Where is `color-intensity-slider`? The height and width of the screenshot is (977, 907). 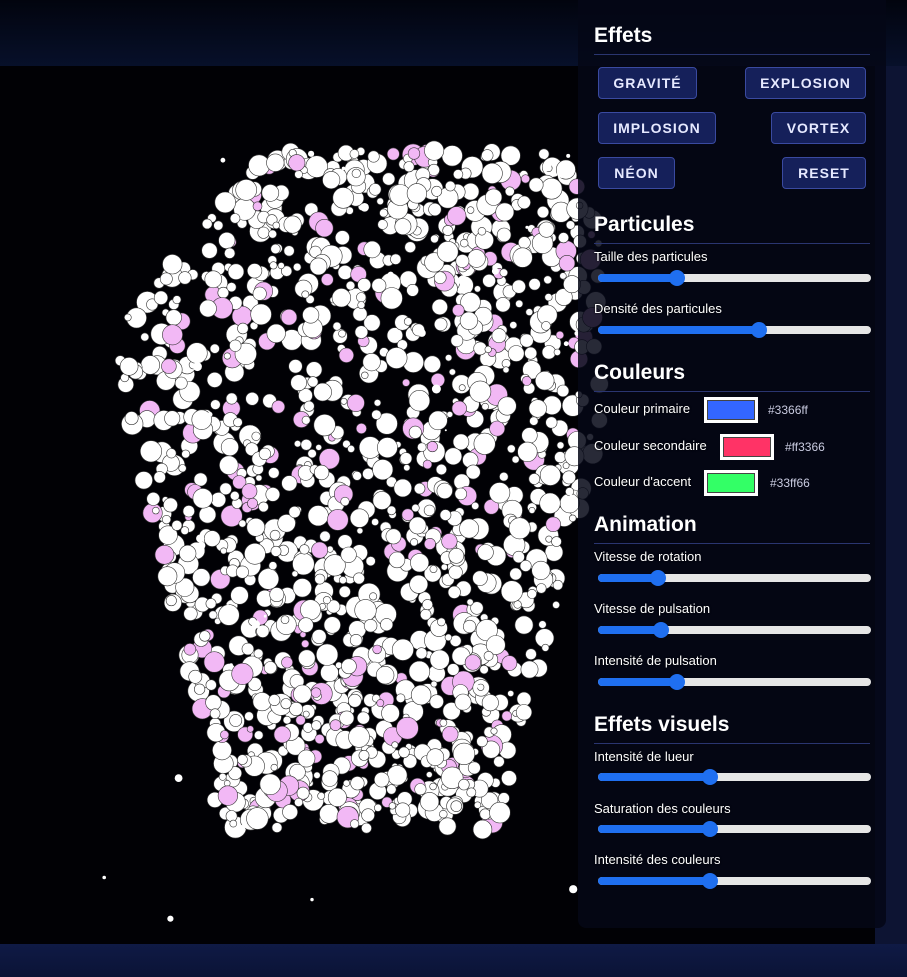 color-intensity-slider is located at coordinates (734, 881).